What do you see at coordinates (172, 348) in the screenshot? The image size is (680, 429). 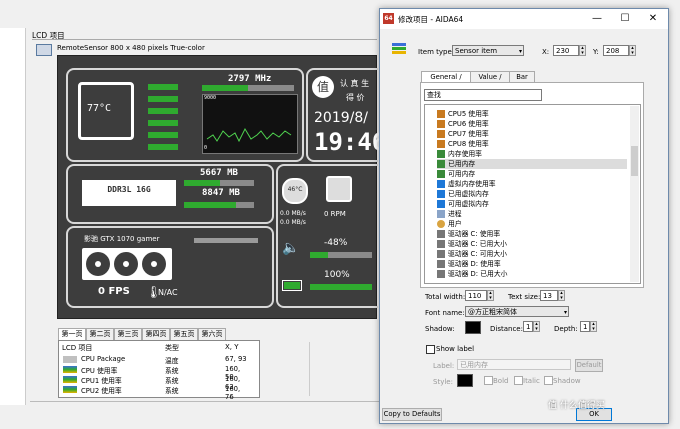 I see `column-header-type: 类型` at bounding box center [172, 348].